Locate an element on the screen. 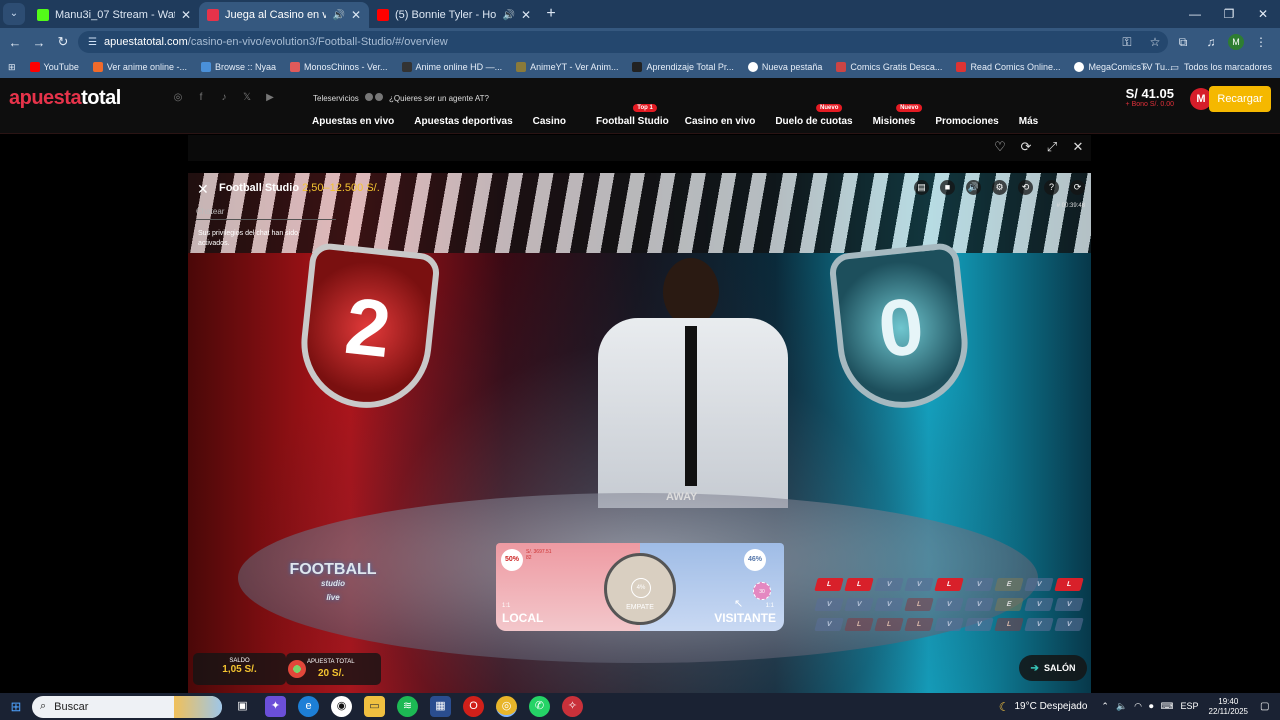 The image size is (1280, 720). teleservicios-link: Teleservicios is located at coordinates (336, 98).